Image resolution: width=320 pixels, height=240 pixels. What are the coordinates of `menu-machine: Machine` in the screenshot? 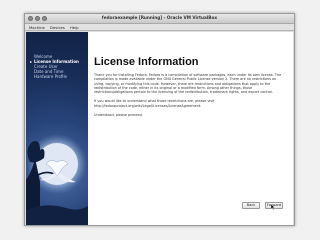 It's located at (37, 27).